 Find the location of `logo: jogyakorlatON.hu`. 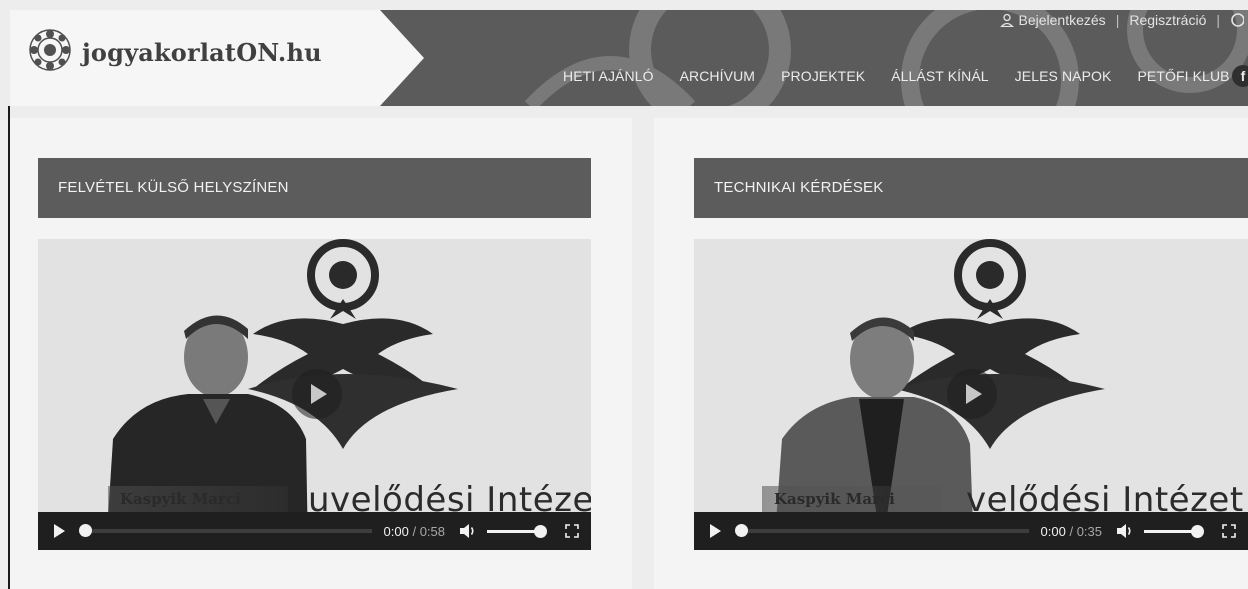

logo: jogyakorlatON.hu is located at coordinates (217, 58).